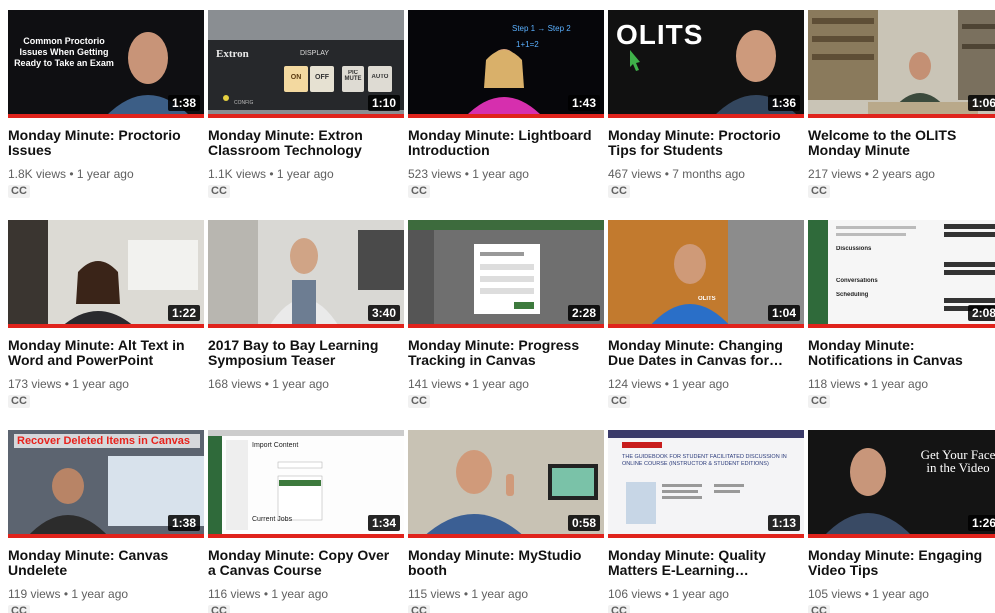  What do you see at coordinates (353, 76) in the screenshot?
I see `thumbnail-pic-label: PIC MUTE` at bounding box center [353, 76].